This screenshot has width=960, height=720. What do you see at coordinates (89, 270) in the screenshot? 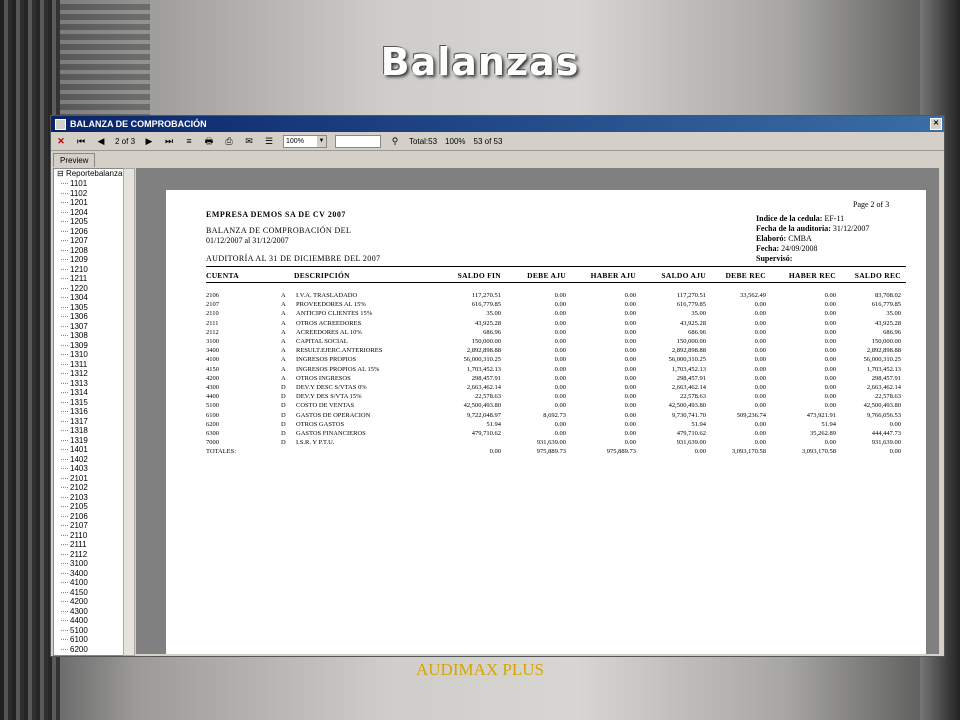
I see `tree-item: 1210` at bounding box center [89, 270].